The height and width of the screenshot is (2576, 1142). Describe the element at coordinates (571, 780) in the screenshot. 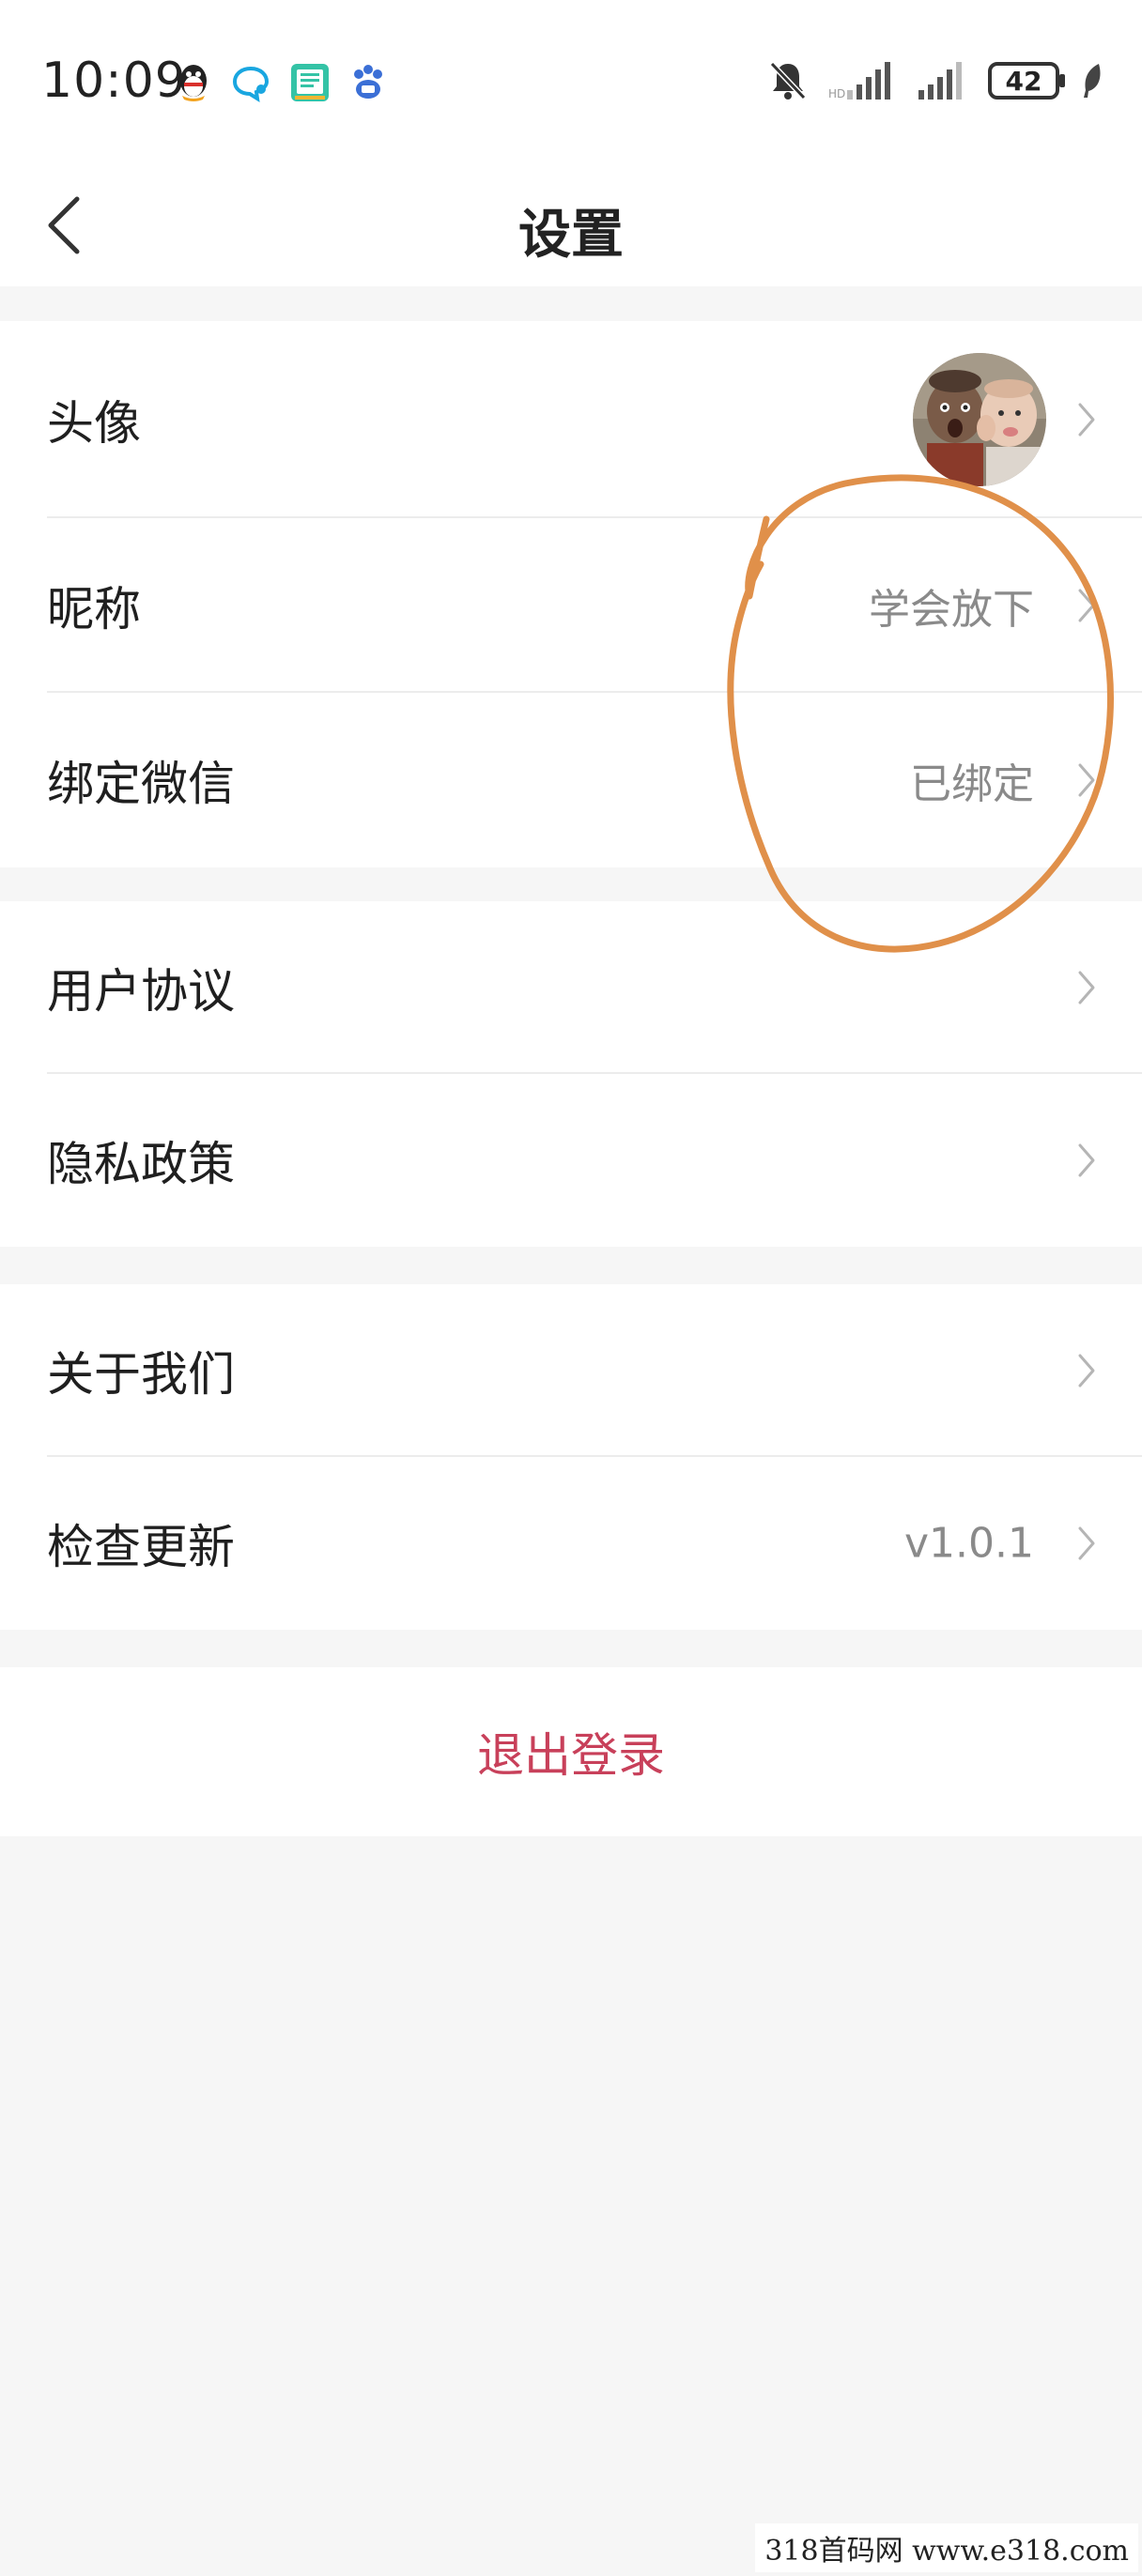

I see `wechat-binding-row: 绑定微信 已绑定` at that location.